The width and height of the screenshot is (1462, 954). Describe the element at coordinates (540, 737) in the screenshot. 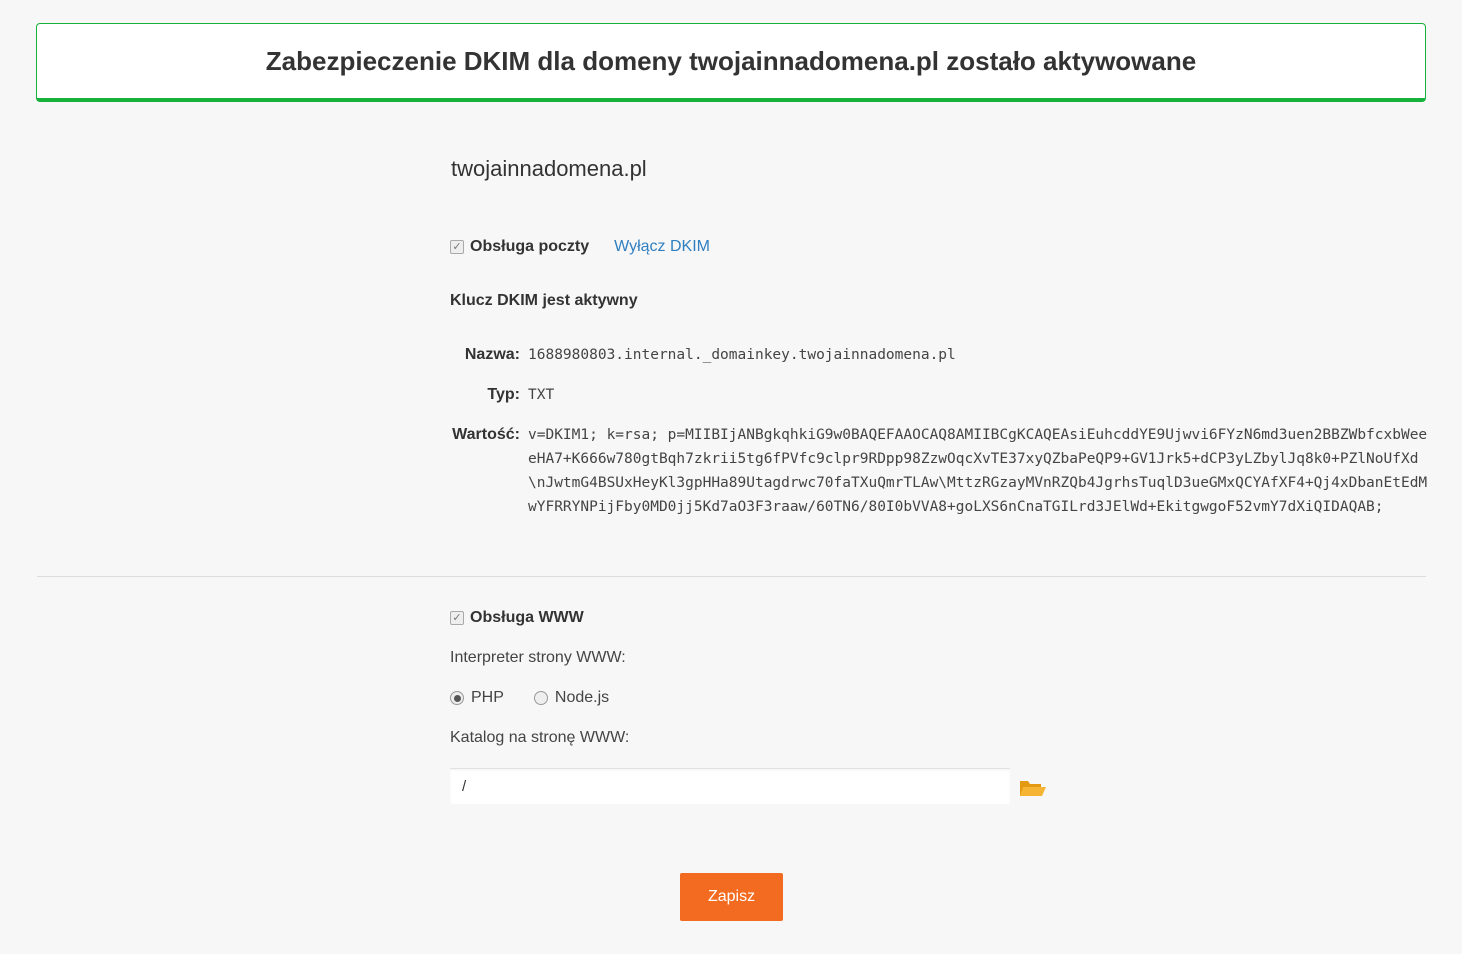

I see `directory-label: Katalog na stronę WWW:` at that location.